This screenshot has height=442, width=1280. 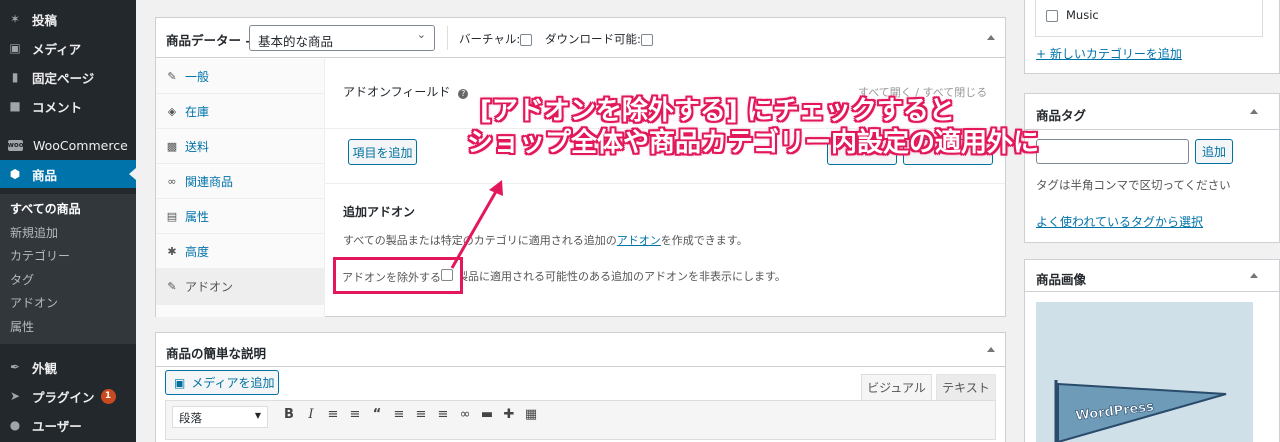 I want to click on wrench-icon: ✎, so click(x=172, y=286).